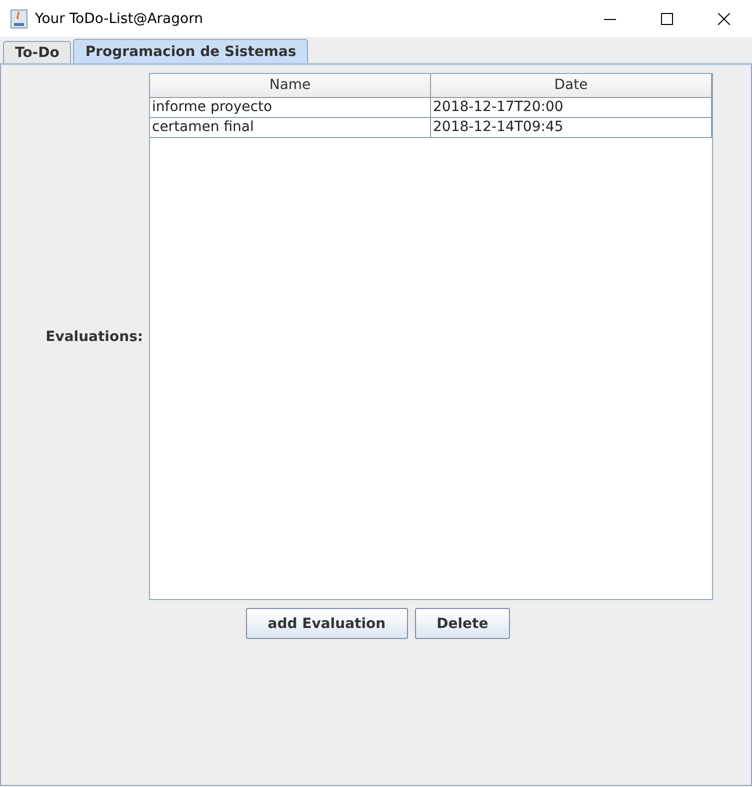 Image resolution: width=752 pixels, height=787 pixels. I want to click on tab: Programacion de Sistemas, so click(190, 51).